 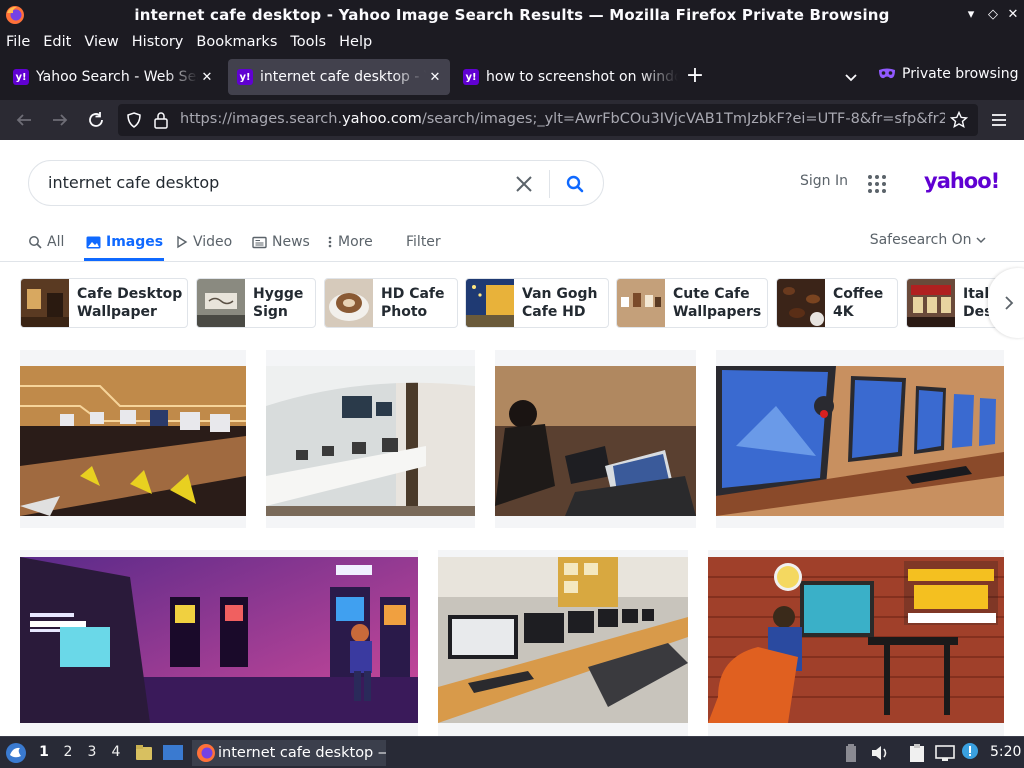 I want to click on close-window-button: ✕, so click(x=1013, y=15).